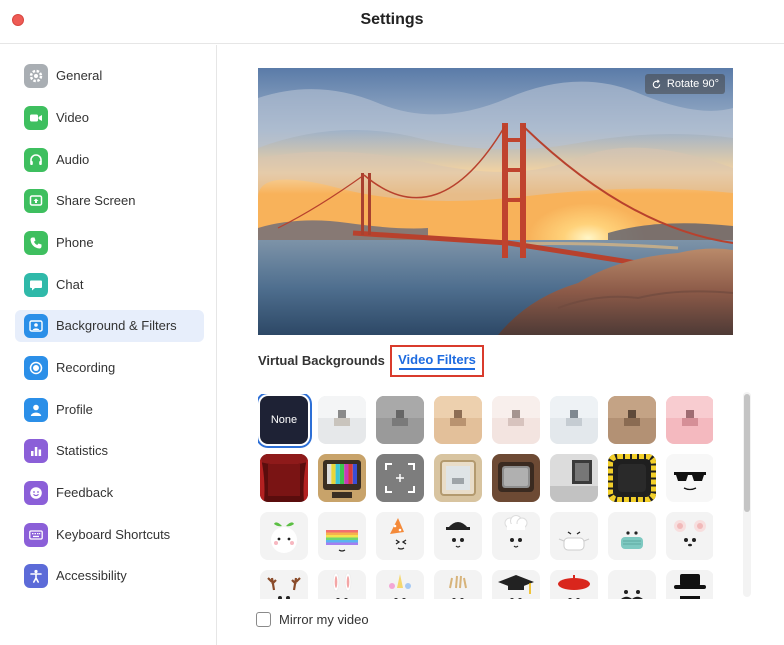 The image size is (784, 645). I want to click on filter-bear-ears, so click(689, 536).